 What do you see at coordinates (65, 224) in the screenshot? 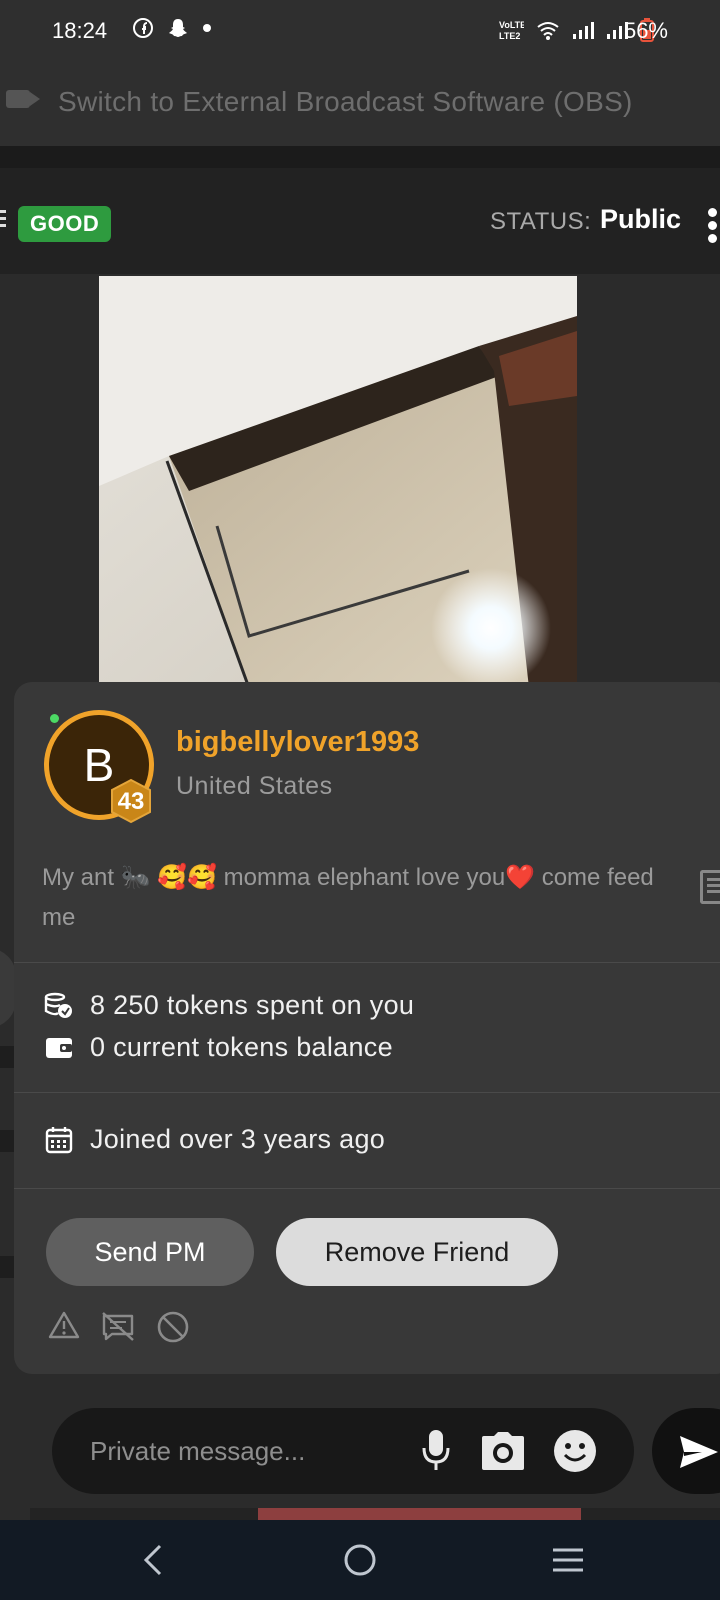
I see `quality-badge: GOOD` at bounding box center [65, 224].